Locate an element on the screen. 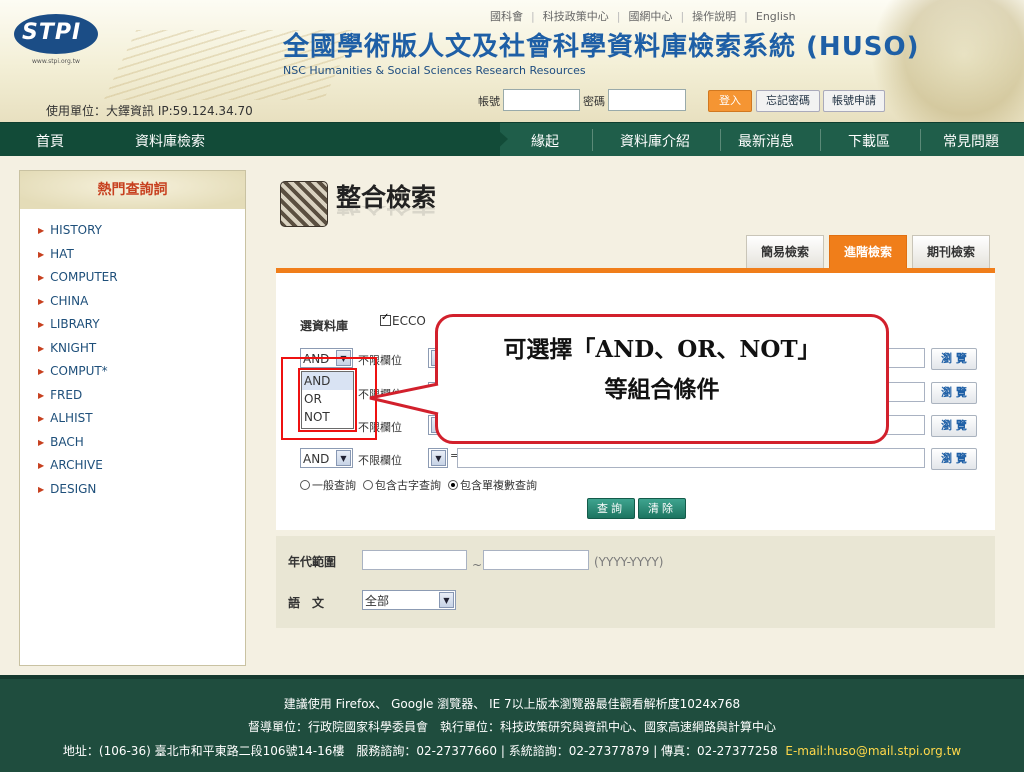  nav-db-intro: 資料庫介紹 is located at coordinates (655, 141).